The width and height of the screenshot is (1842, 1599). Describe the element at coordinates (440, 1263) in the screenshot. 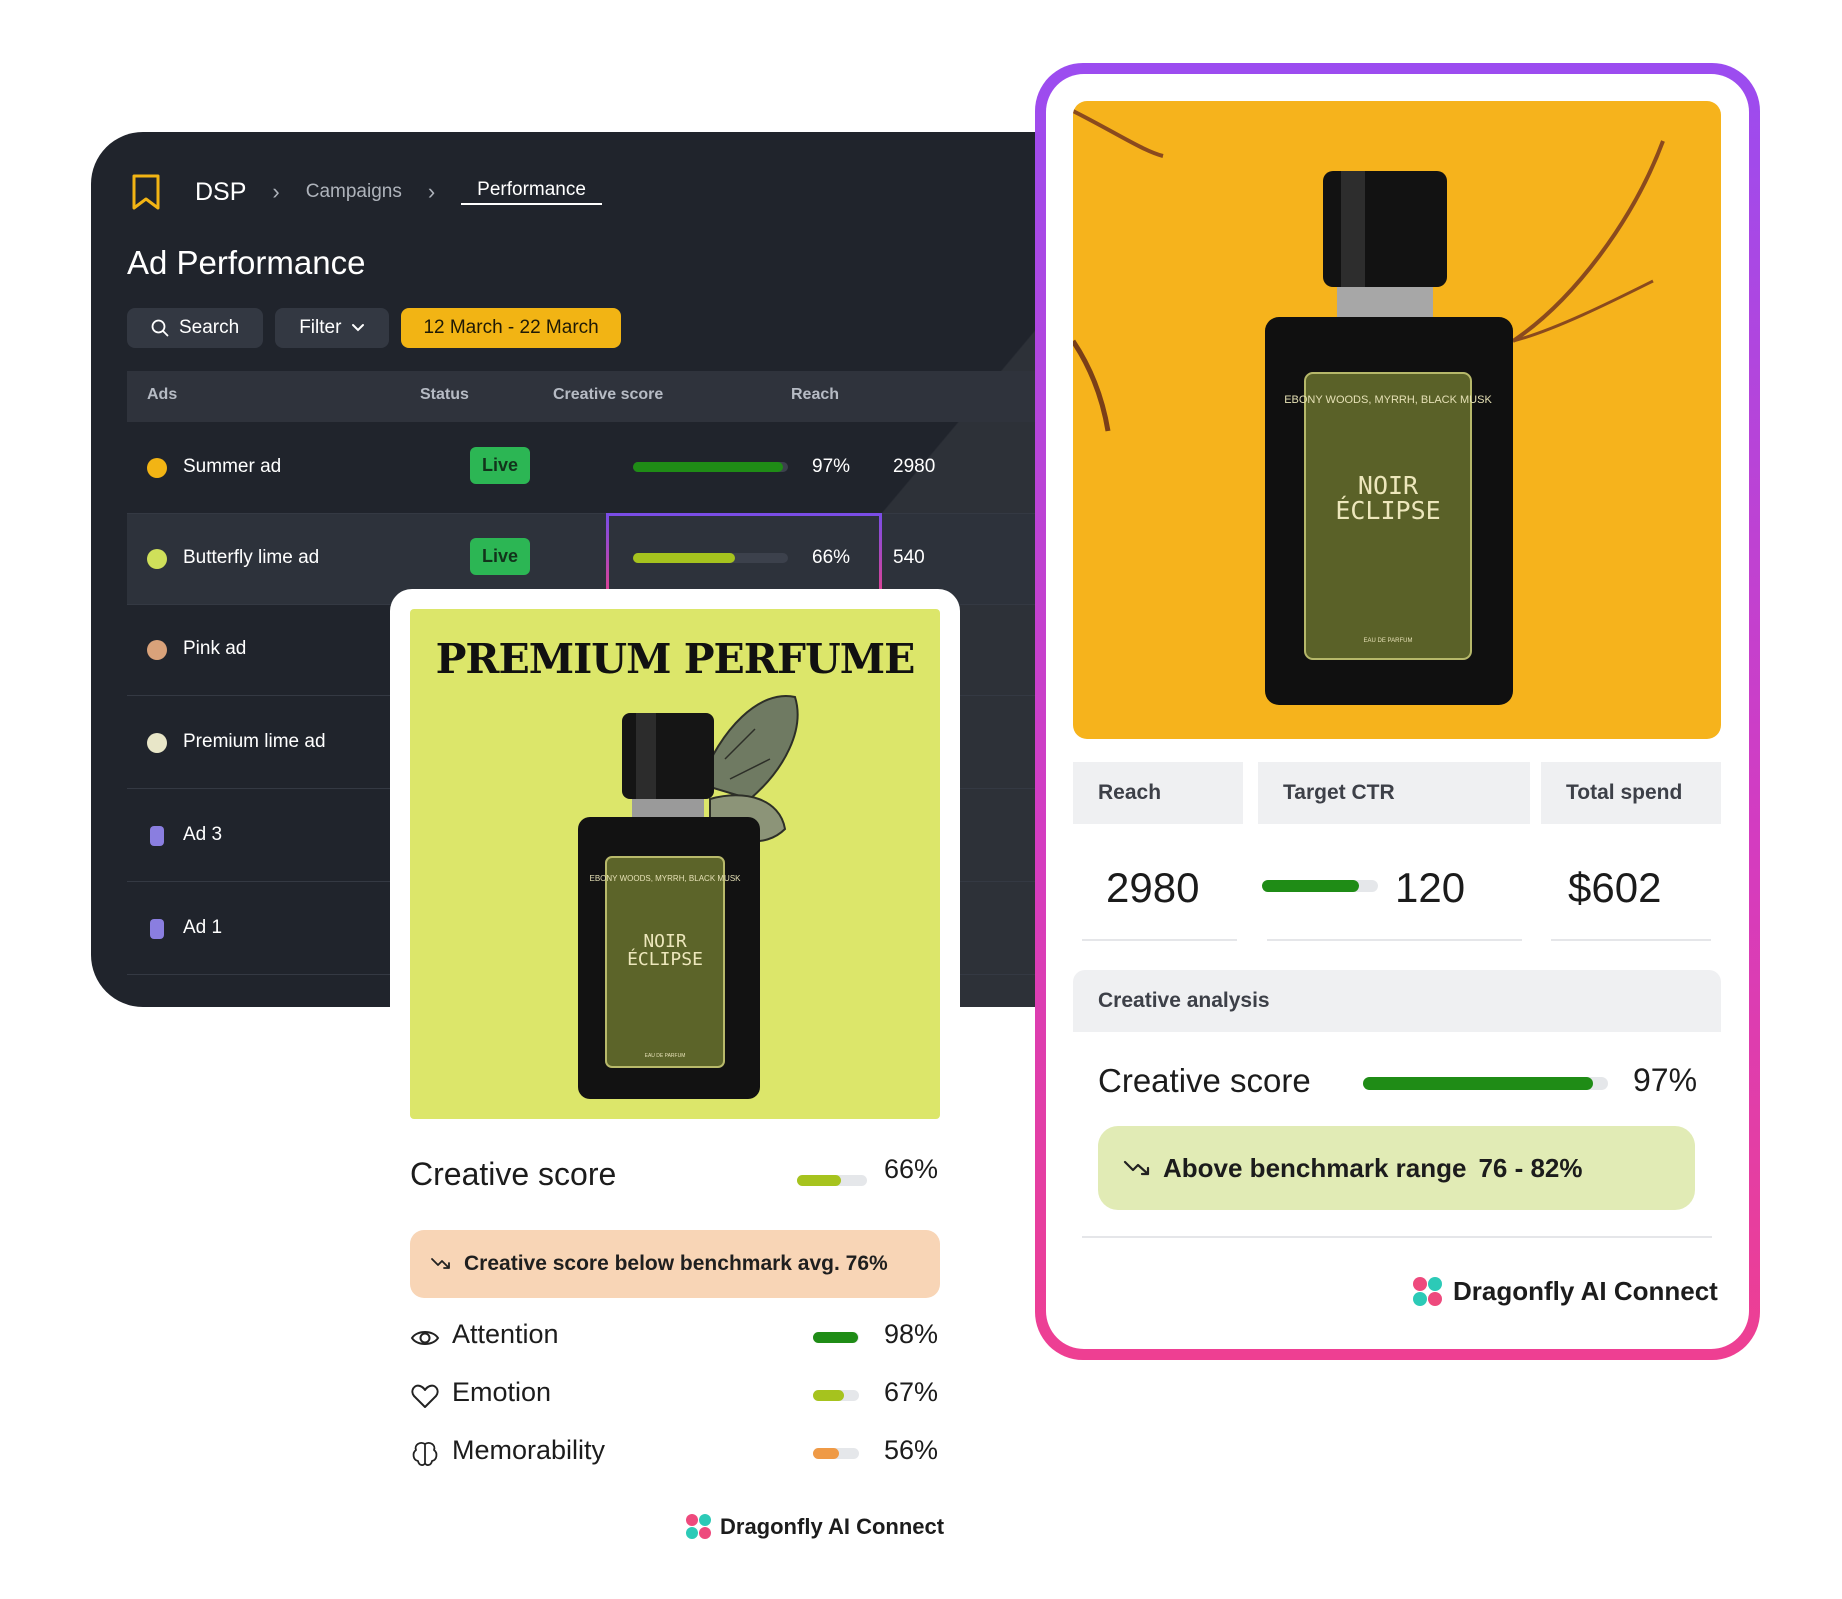

I see `trend-down-icon` at that location.